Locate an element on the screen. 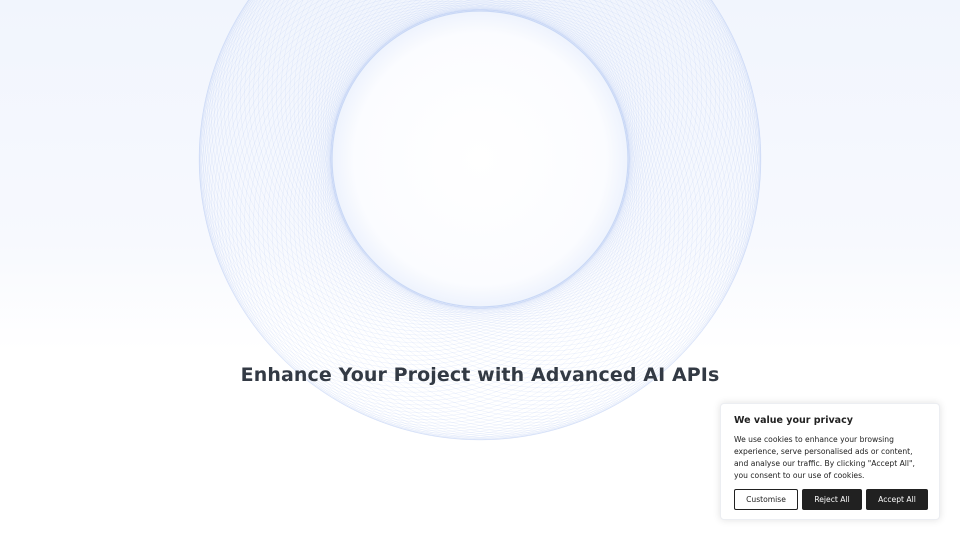 This screenshot has height=540, width=960. reject-all-button: Reject All is located at coordinates (832, 499).